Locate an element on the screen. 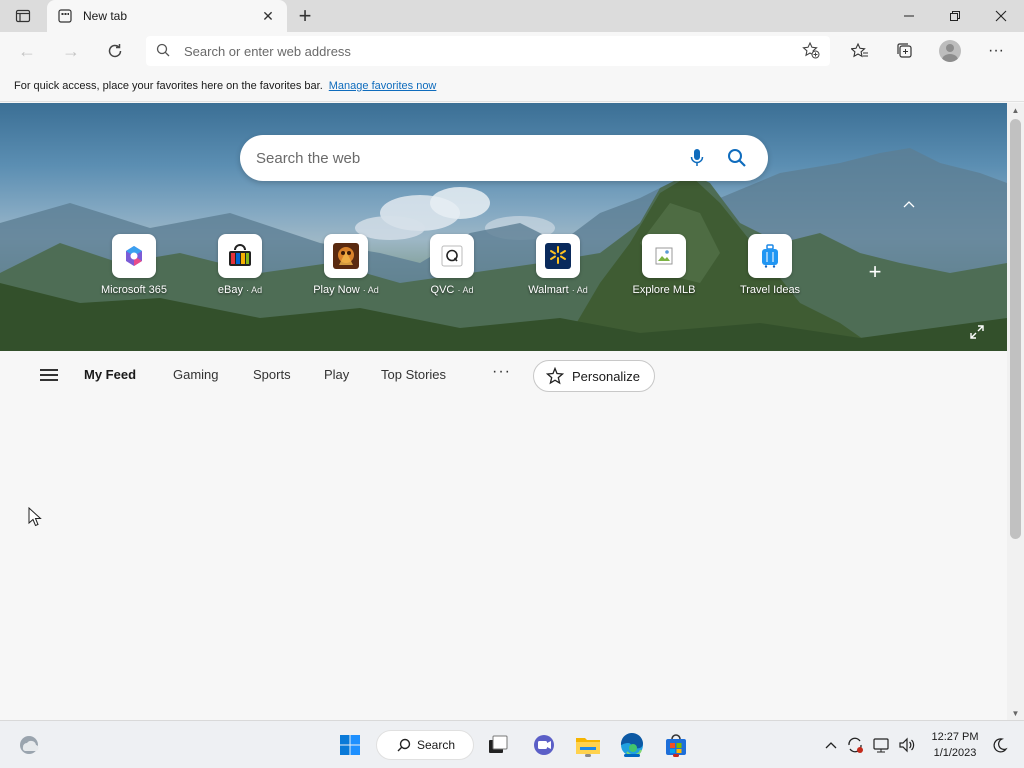 The image size is (1024, 768). tab-title: New tab is located at coordinates (105, 16).